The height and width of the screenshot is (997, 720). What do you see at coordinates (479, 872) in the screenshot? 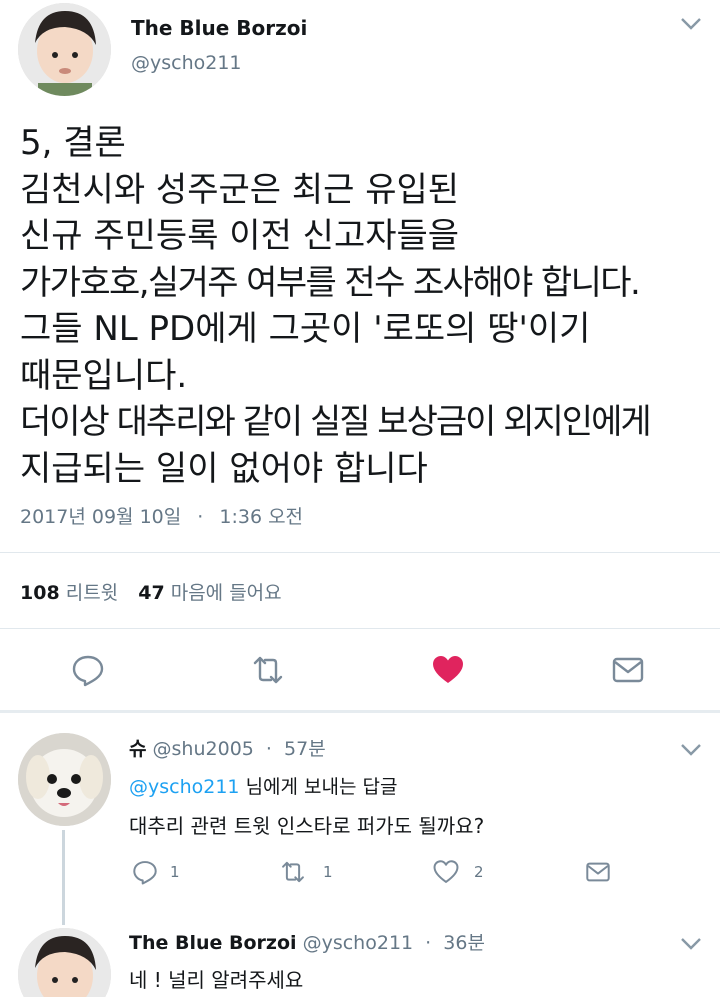
I see `reply-like-count: 2` at bounding box center [479, 872].